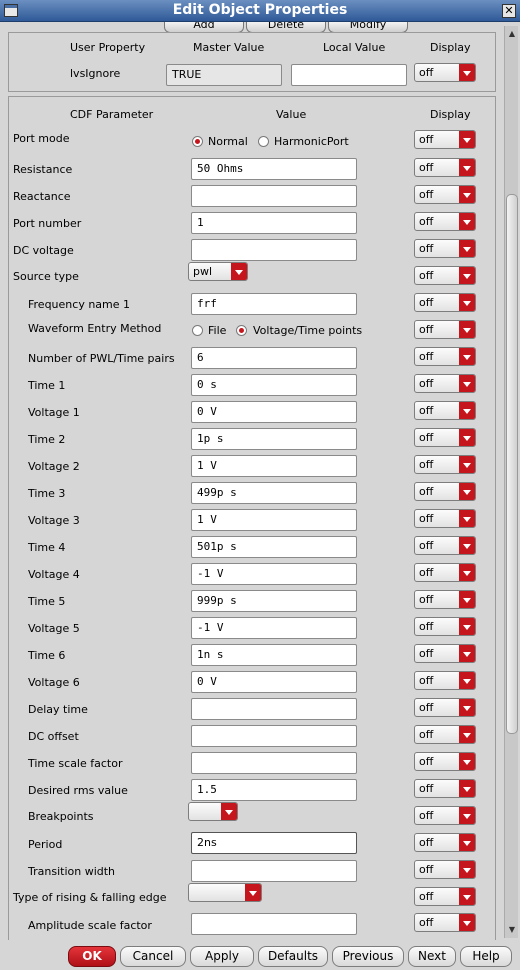 The image size is (520, 970). What do you see at coordinates (512, 930) in the screenshot?
I see `scroll-down-icon: ▼` at bounding box center [512, 930].